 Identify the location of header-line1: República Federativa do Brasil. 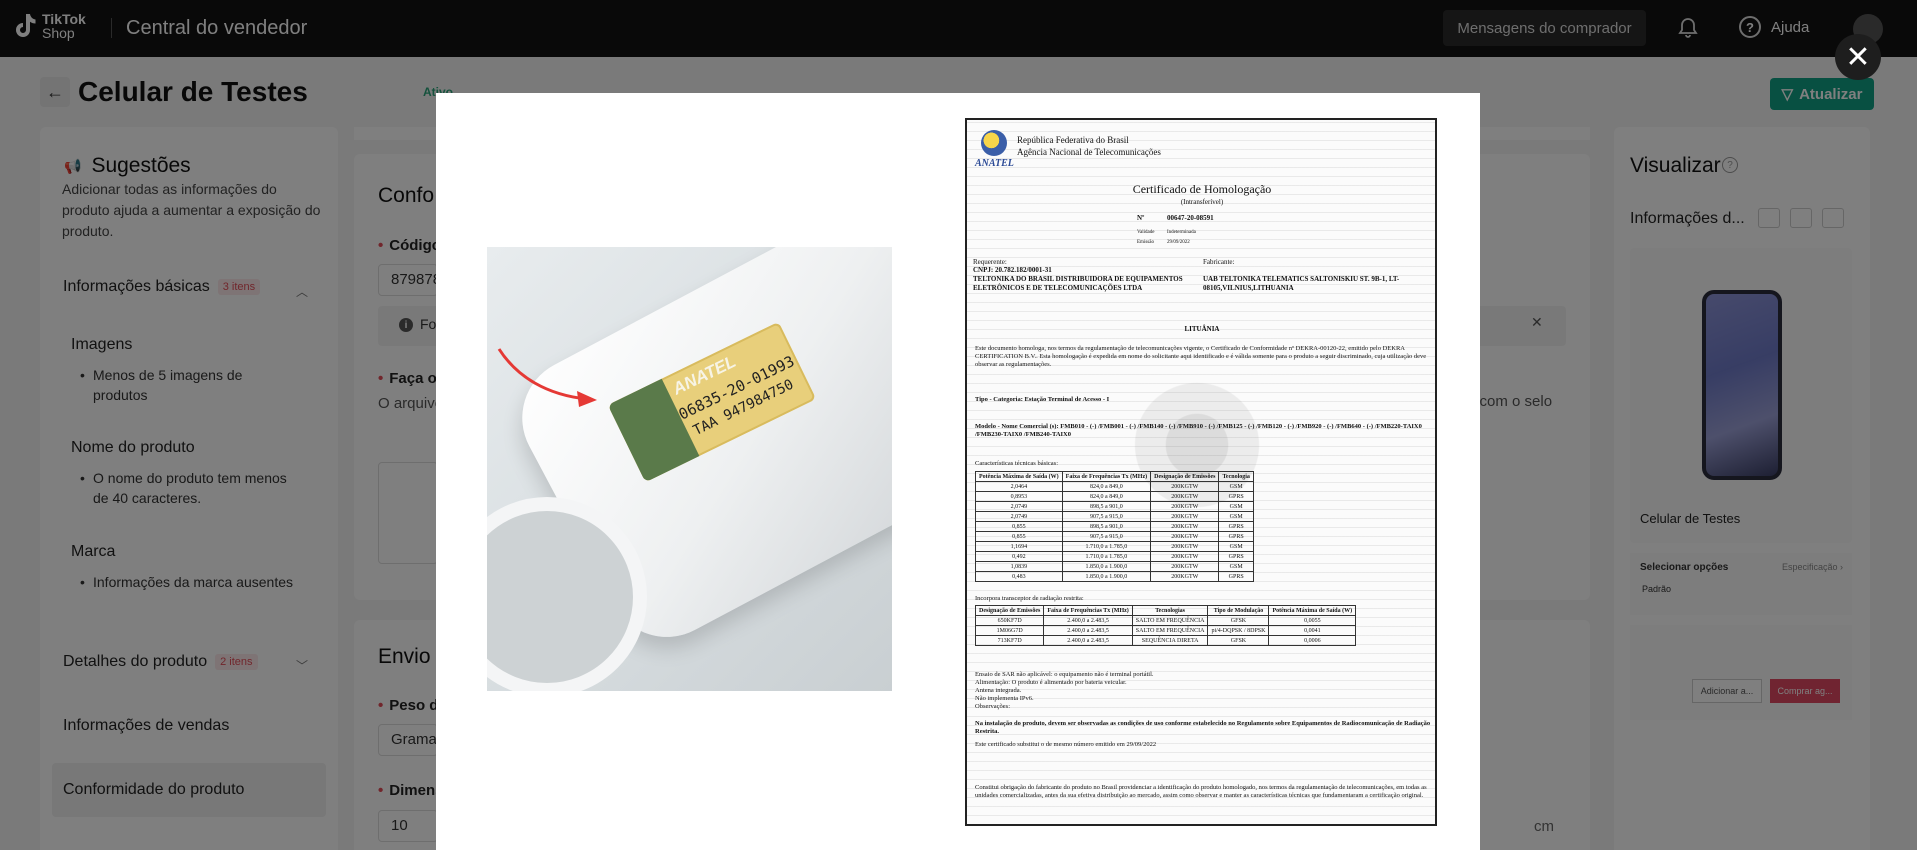
(1073, 140).